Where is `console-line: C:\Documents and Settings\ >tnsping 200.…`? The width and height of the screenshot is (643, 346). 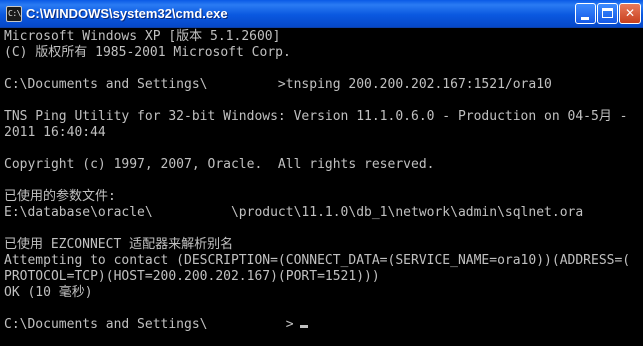
console-line: C:\Documents and Settings\ >tnsping 200.… is located at coordinates (278, 84).